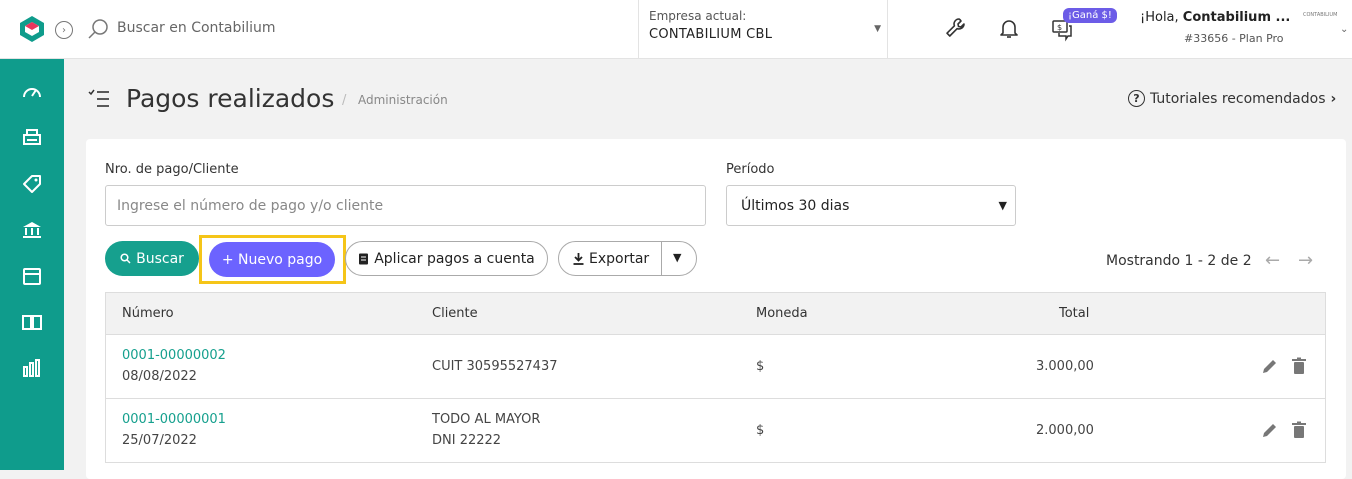 The width and height of the screenshot is (1352, 479). What do you see at coordinates (1234, 38) in the screenshot?
I see `account-plan: #33656 - Plan Pro` at bounding box center [1234, 38].